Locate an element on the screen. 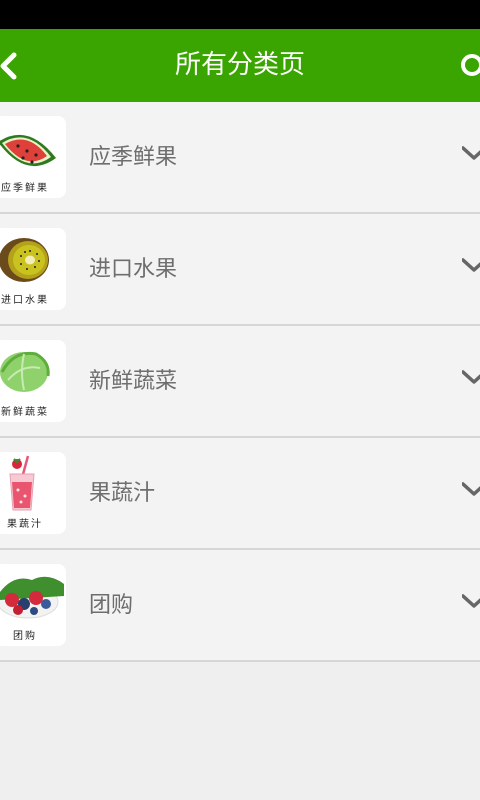  category-thumbnail: 果蔬汁 is located at coordinates (33, 493).